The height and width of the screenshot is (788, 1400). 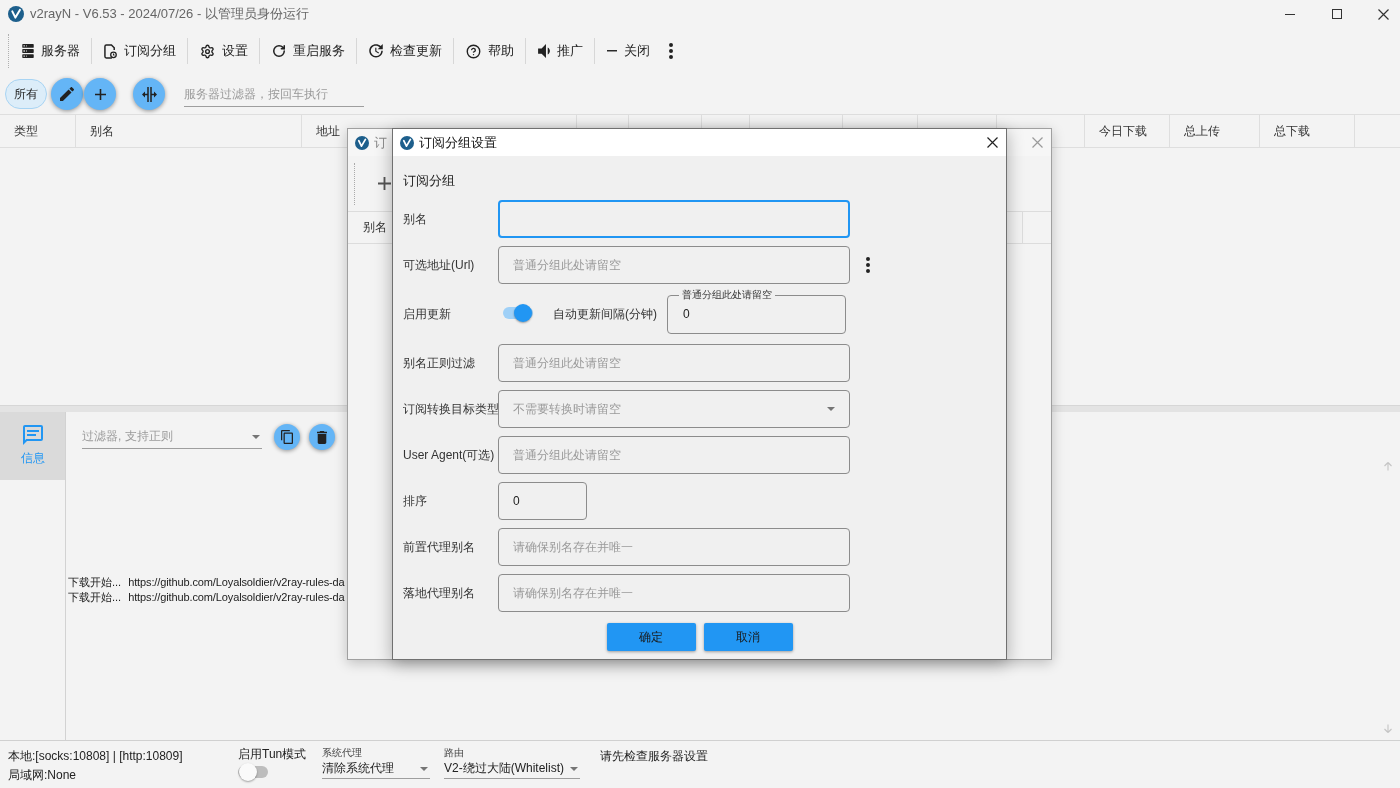 I want to click on routing-select: V2-绕过大陆(Whitelist), so click(x=512, y=769).